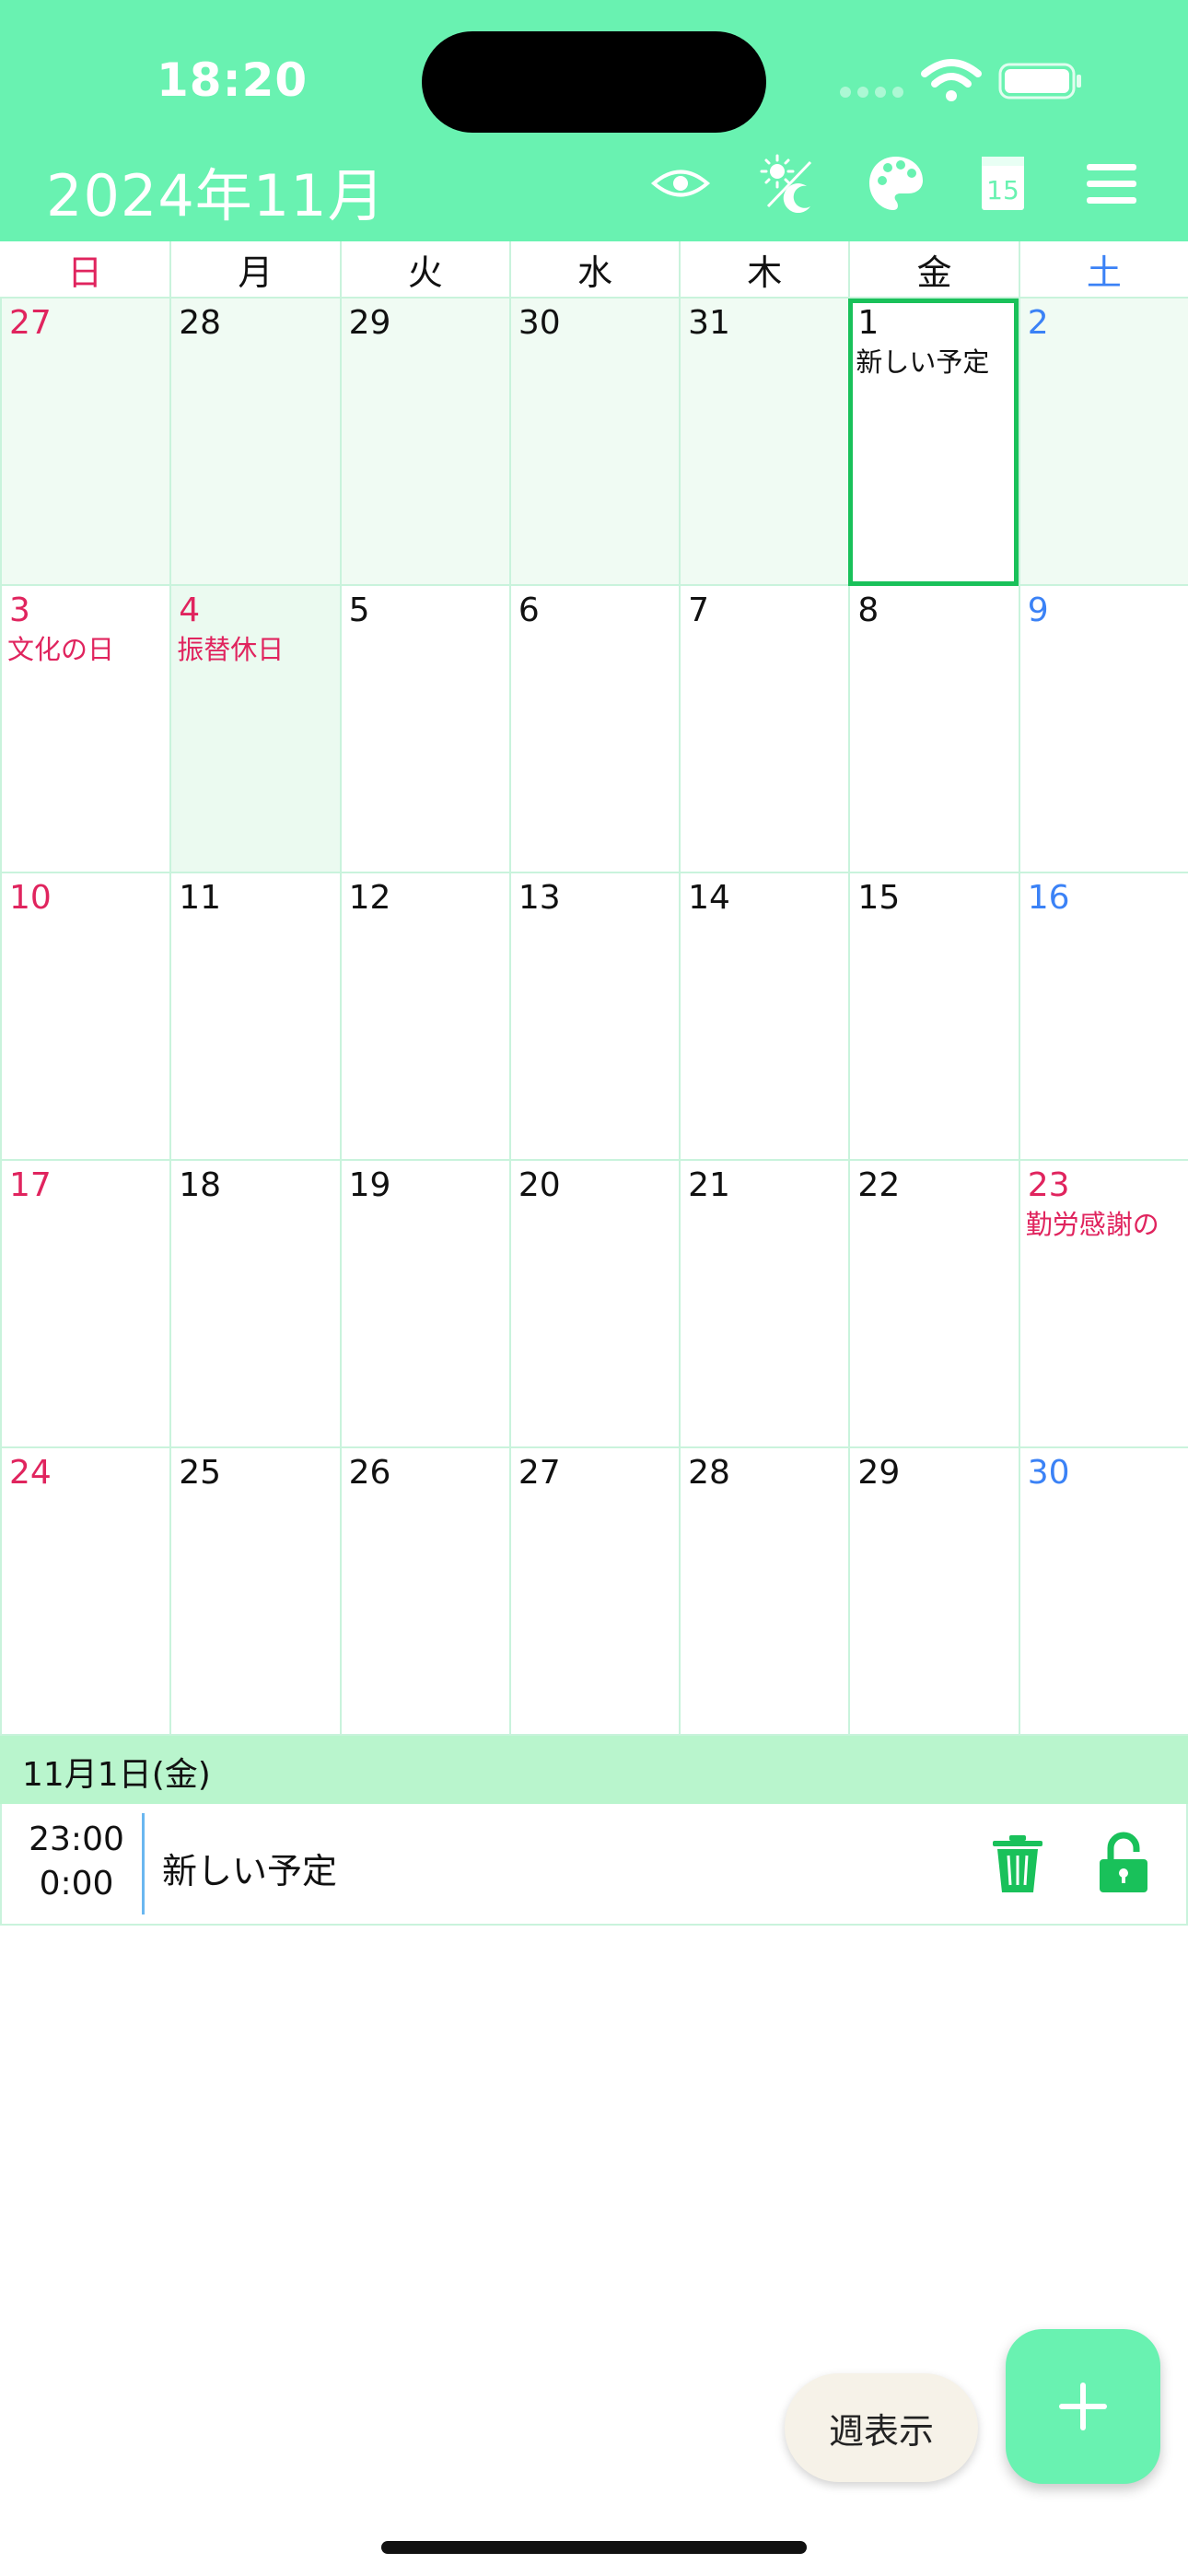 The width and height of the screenshot is (1188, 2576). What do you see at coordinates (539, 898) in the screenshot?
I see `day-number: 13` at bounding box center [539, 898].